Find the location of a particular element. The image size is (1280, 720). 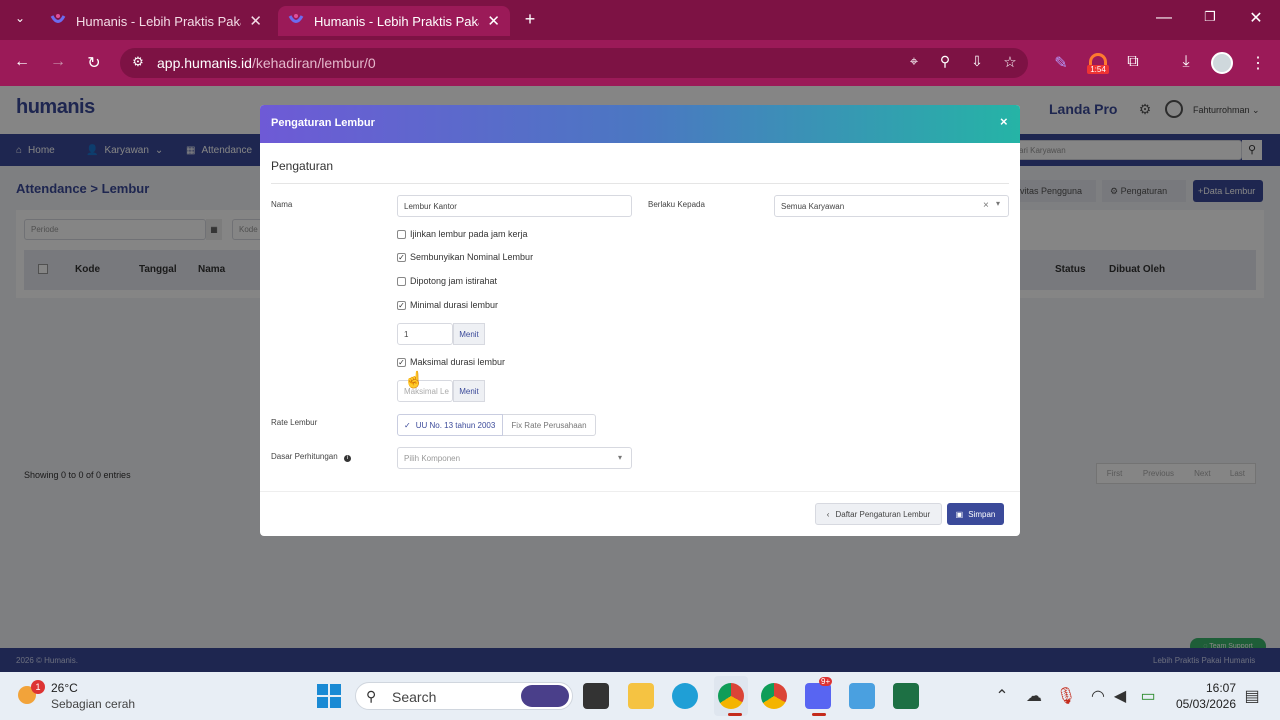

notification-icon: ▤ is located at coordinates (1252, 696).